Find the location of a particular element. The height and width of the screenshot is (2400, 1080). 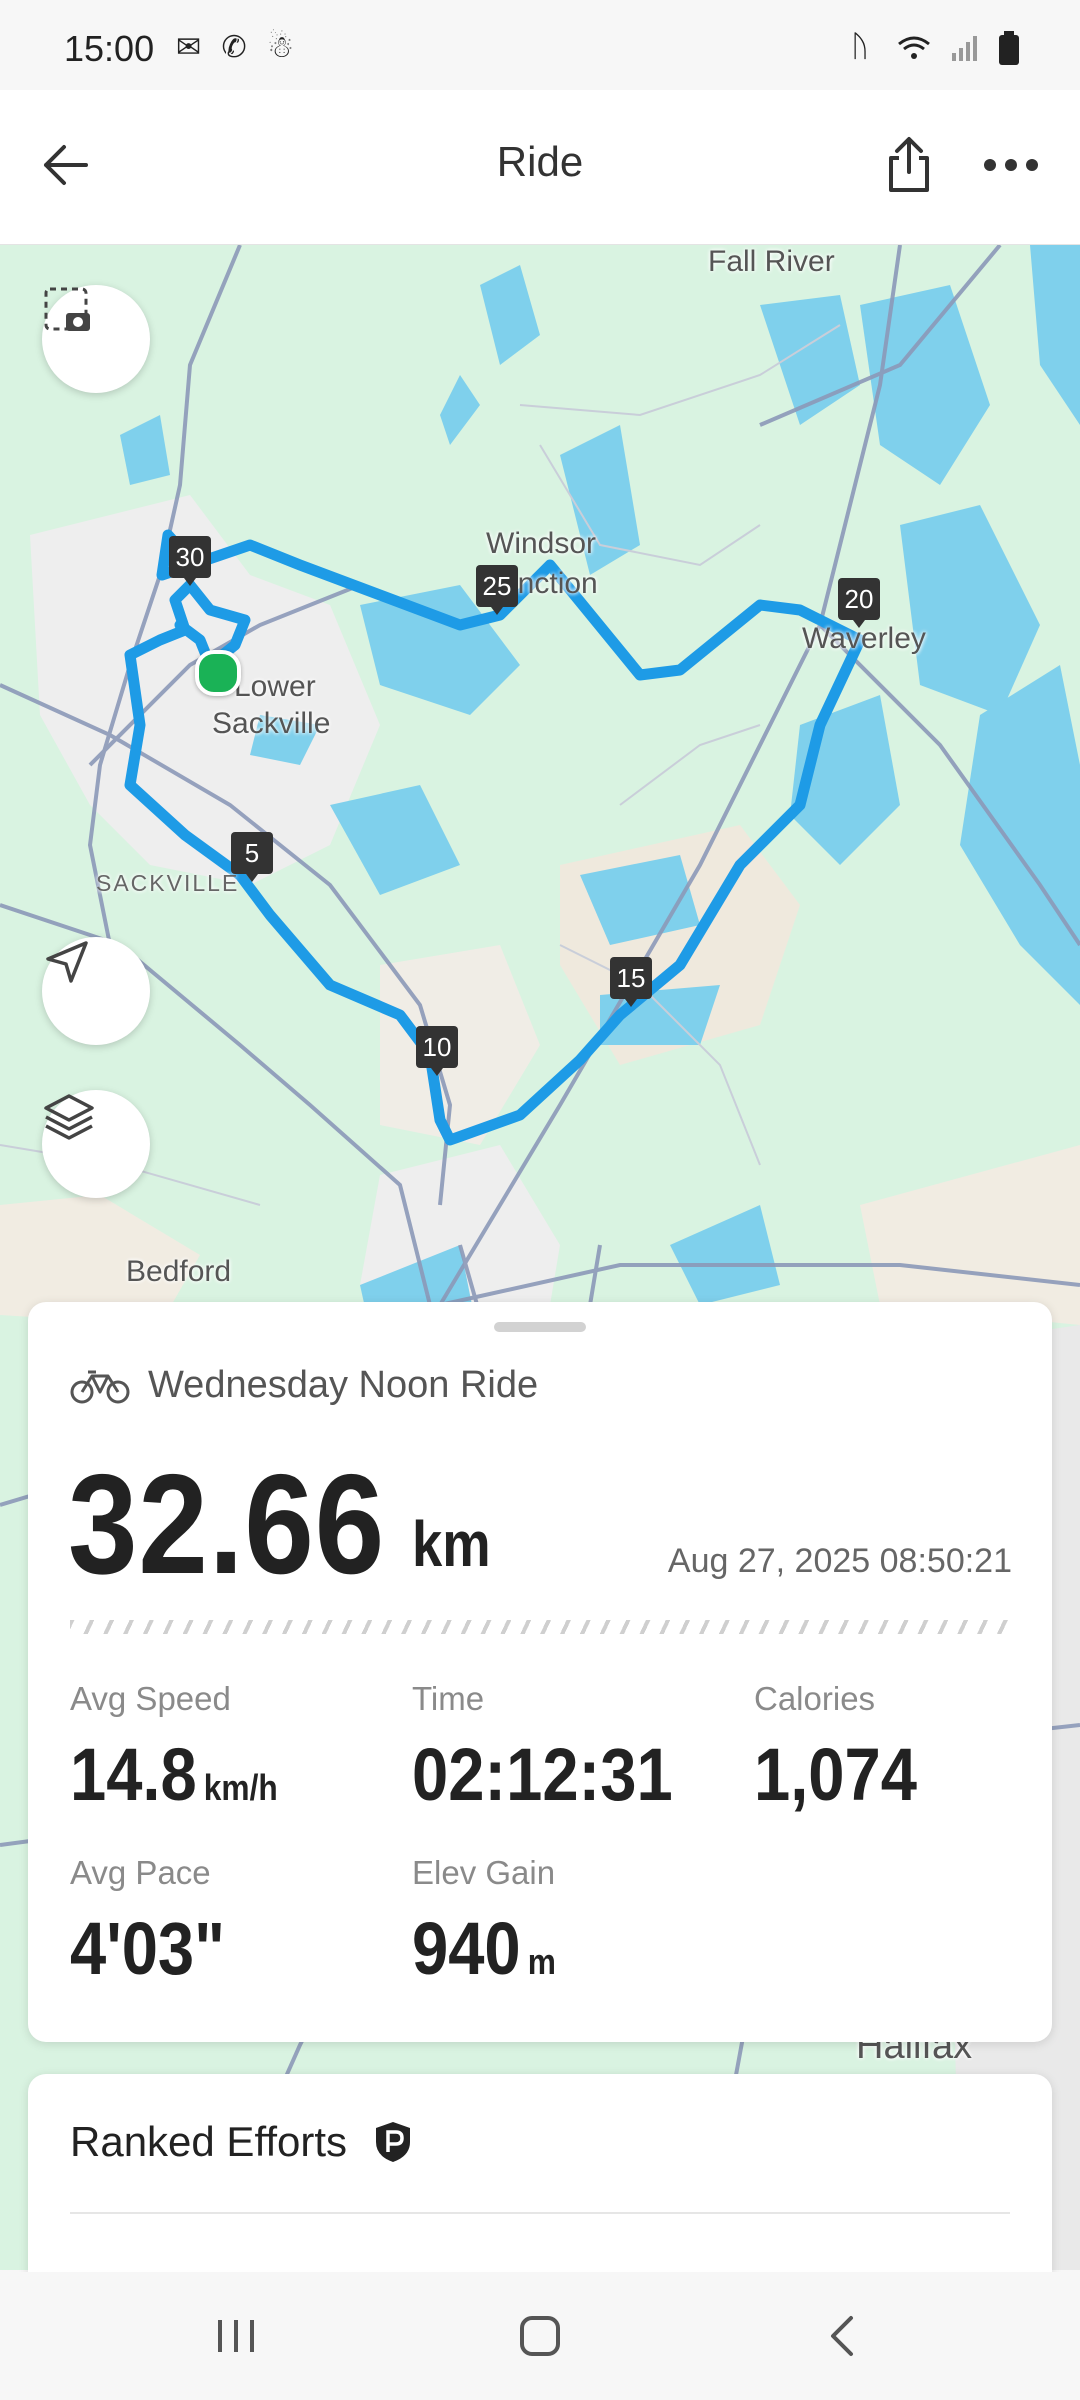

system-back-button is located at coordinates (842, 2336).